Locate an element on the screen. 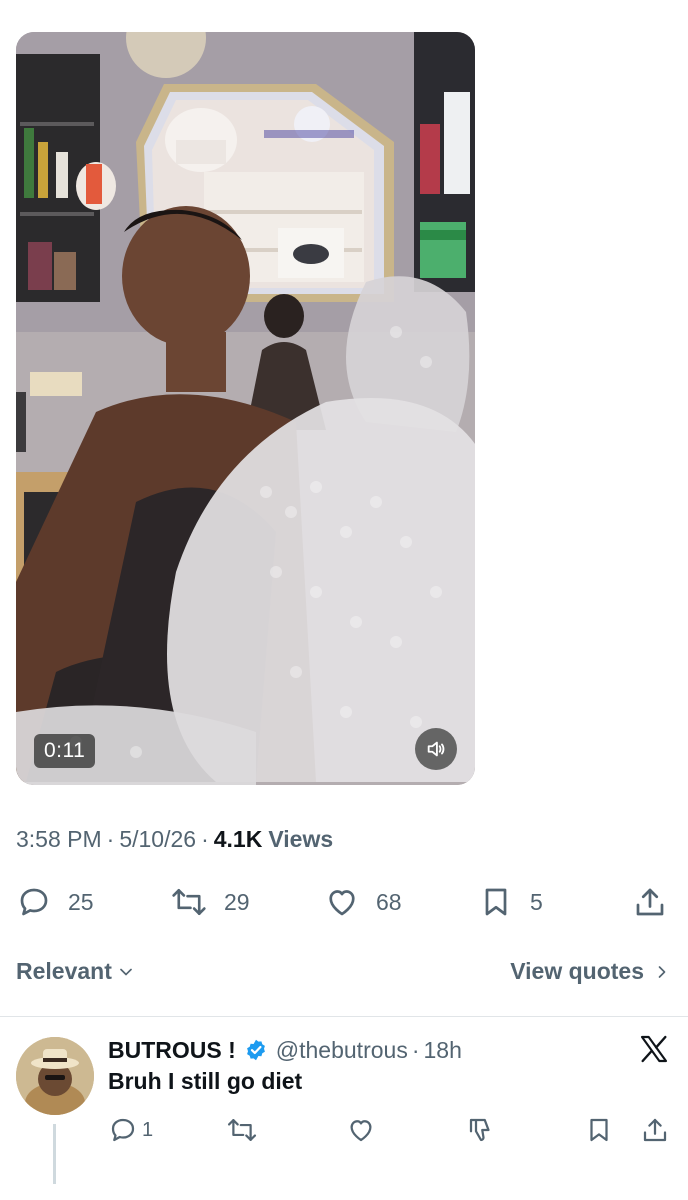  speaker-muted-icon is located at coordinates (436, 749).